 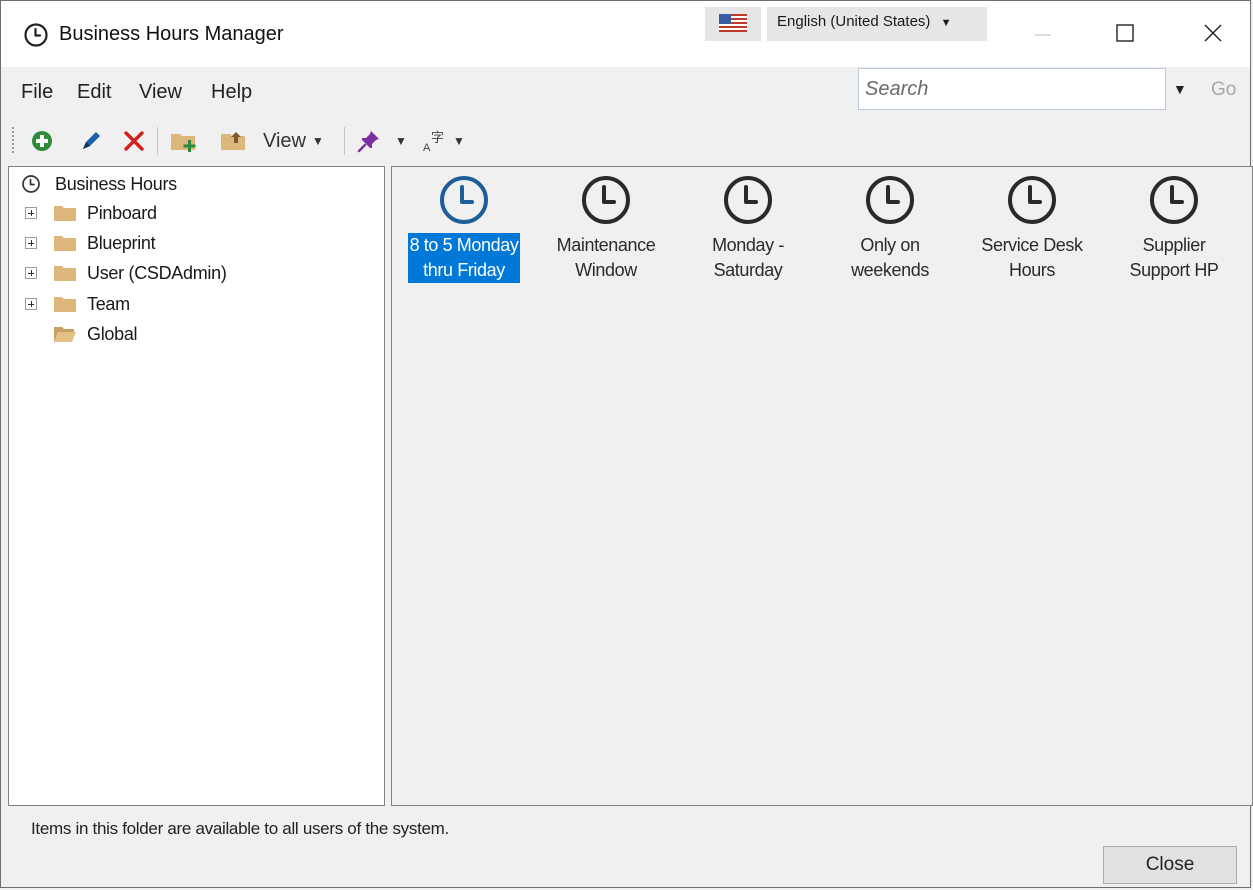 I want to click on add-icon, so click(x=42, y=141).